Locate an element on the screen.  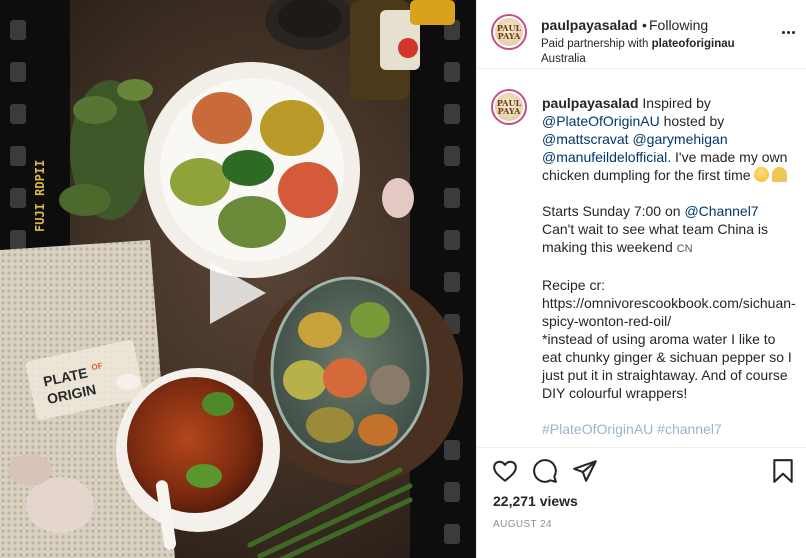
share-button is located at coordinates (585, 471).